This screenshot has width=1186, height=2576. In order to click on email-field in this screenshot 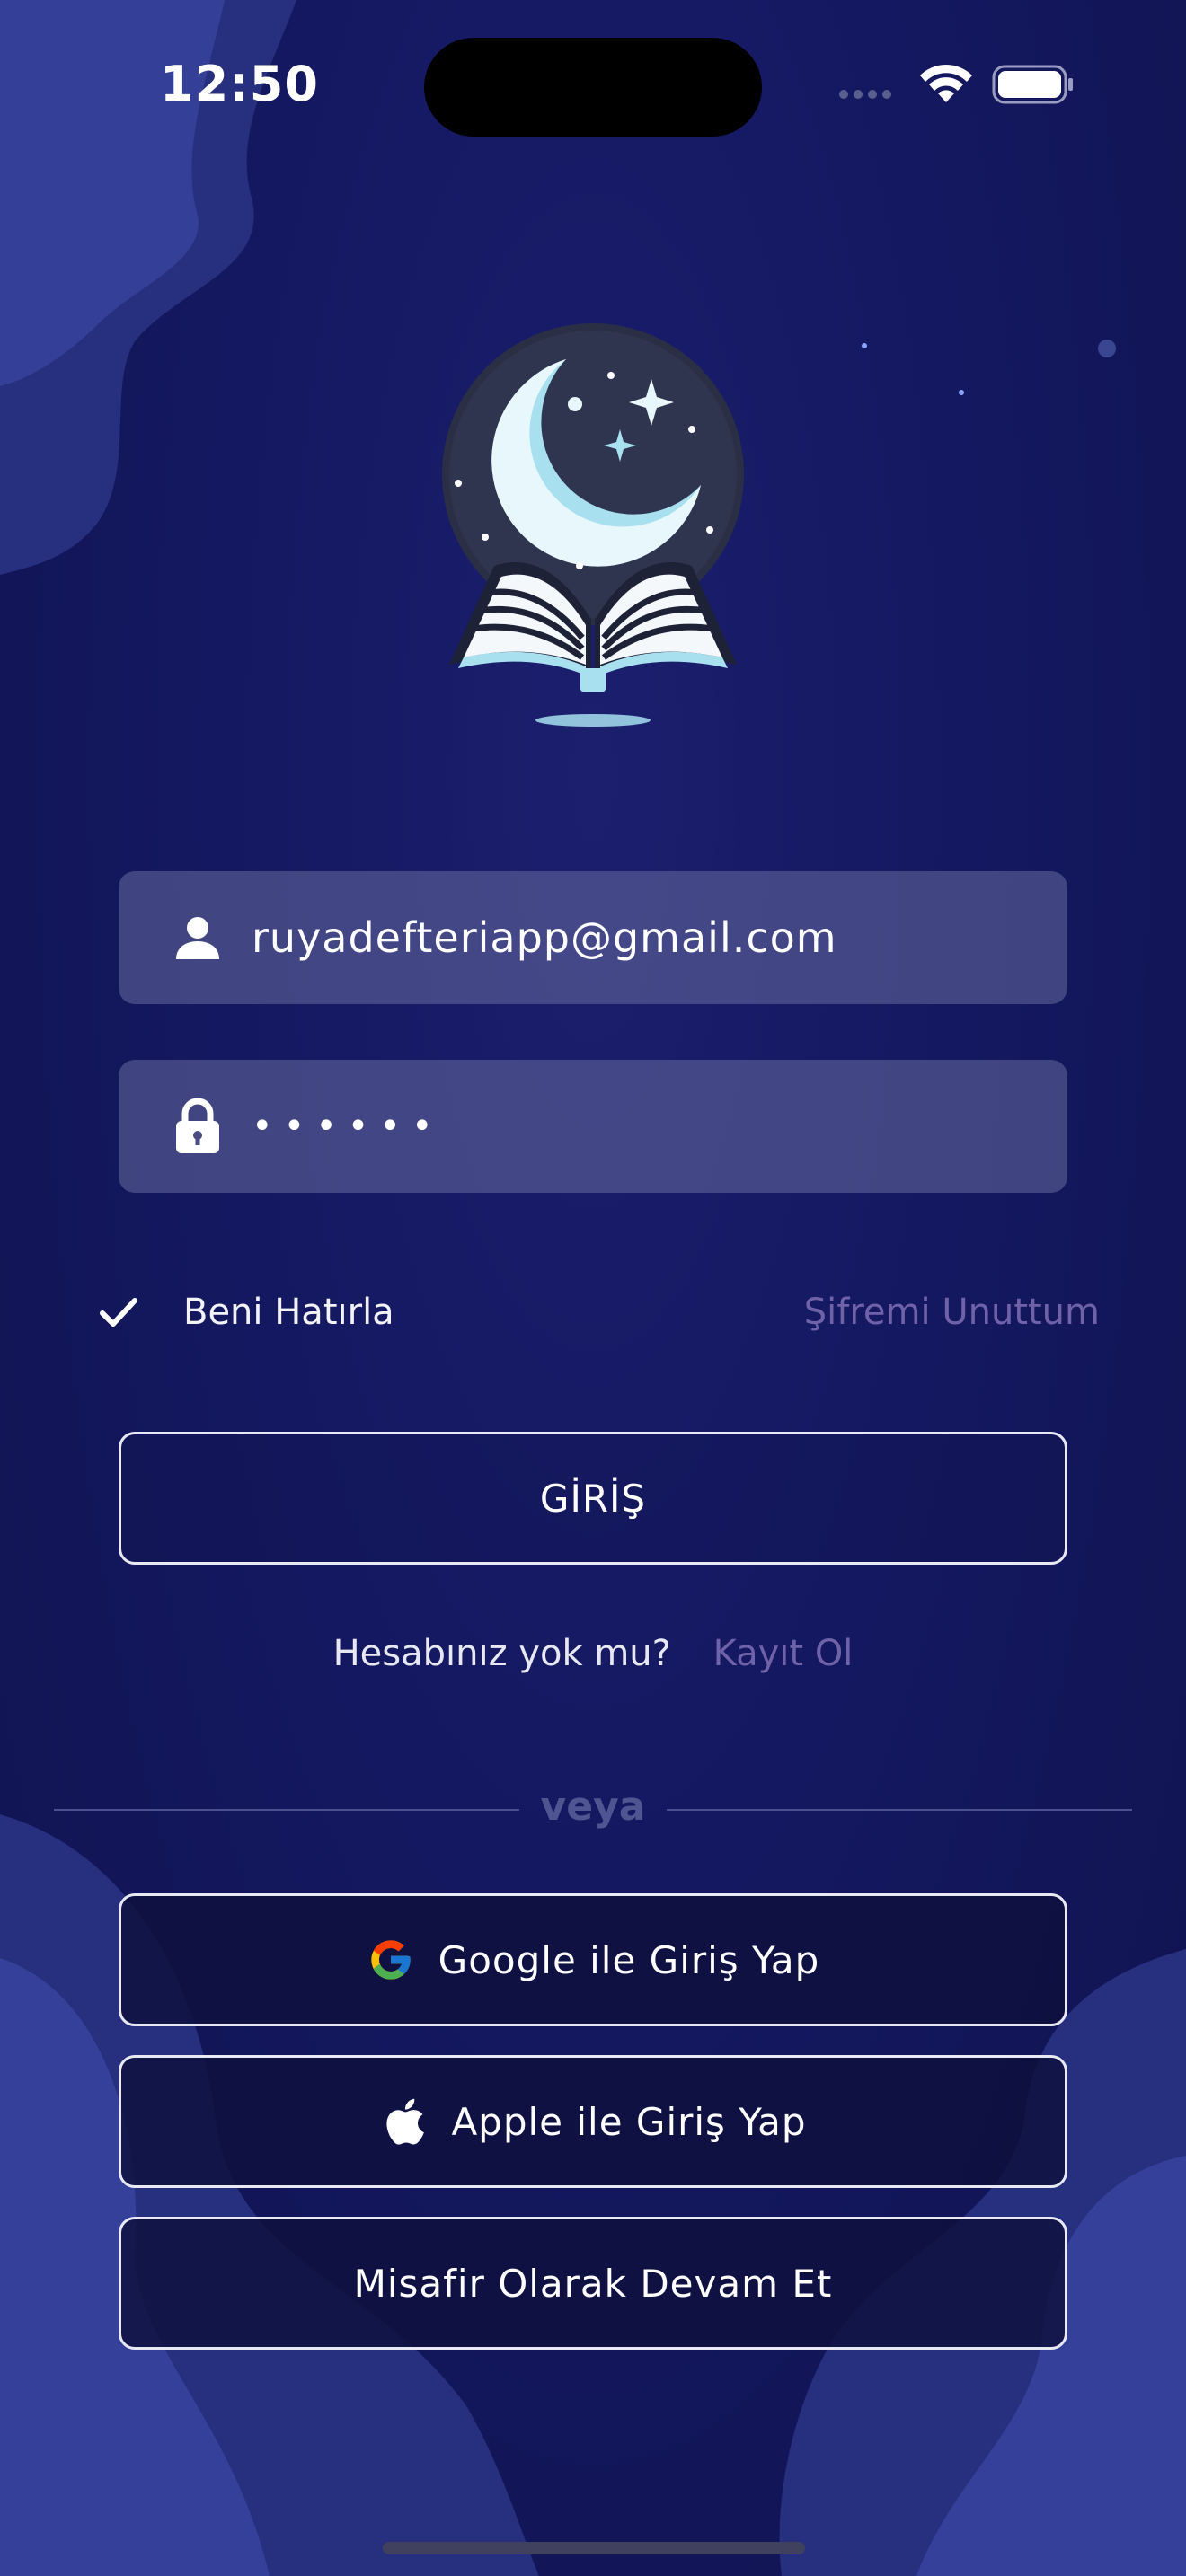, I will do `click(593, 937)`.